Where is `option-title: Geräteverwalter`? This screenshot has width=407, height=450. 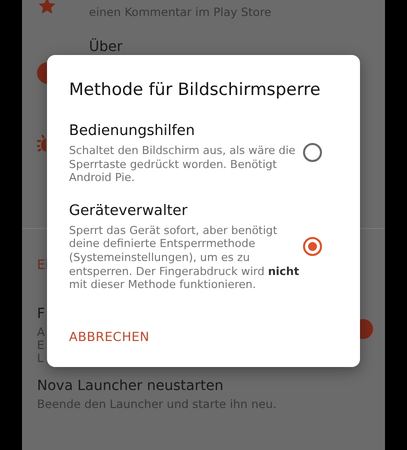 option-title: Geräteverwalter is located at coordinates (186, 210).